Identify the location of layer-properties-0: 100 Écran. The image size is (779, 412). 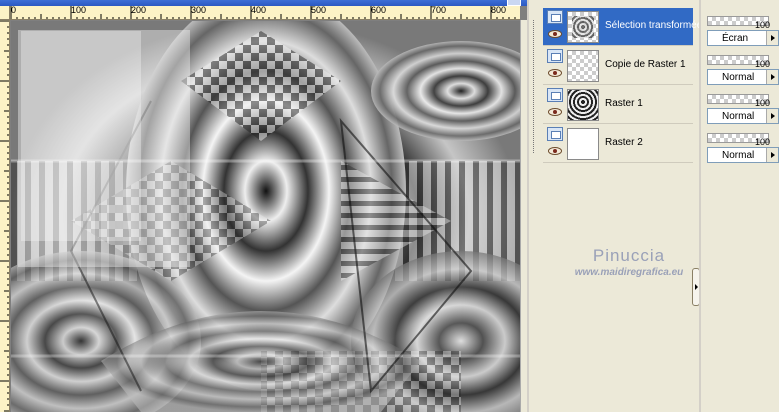
(742, 31).